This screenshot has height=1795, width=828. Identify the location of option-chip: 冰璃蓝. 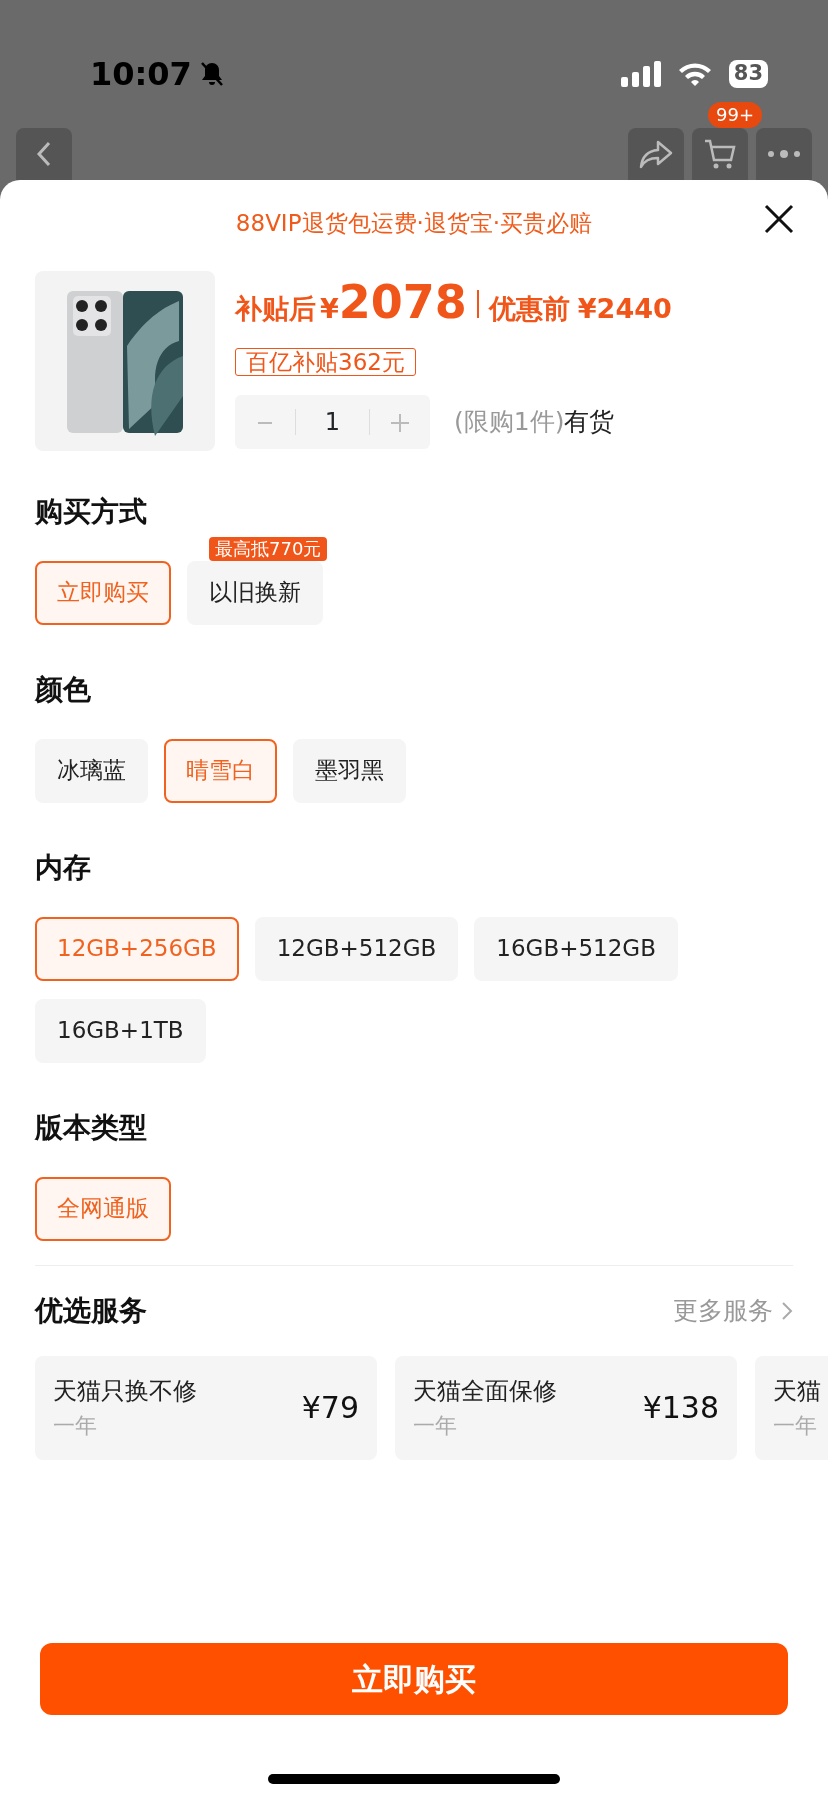
(91, 770).